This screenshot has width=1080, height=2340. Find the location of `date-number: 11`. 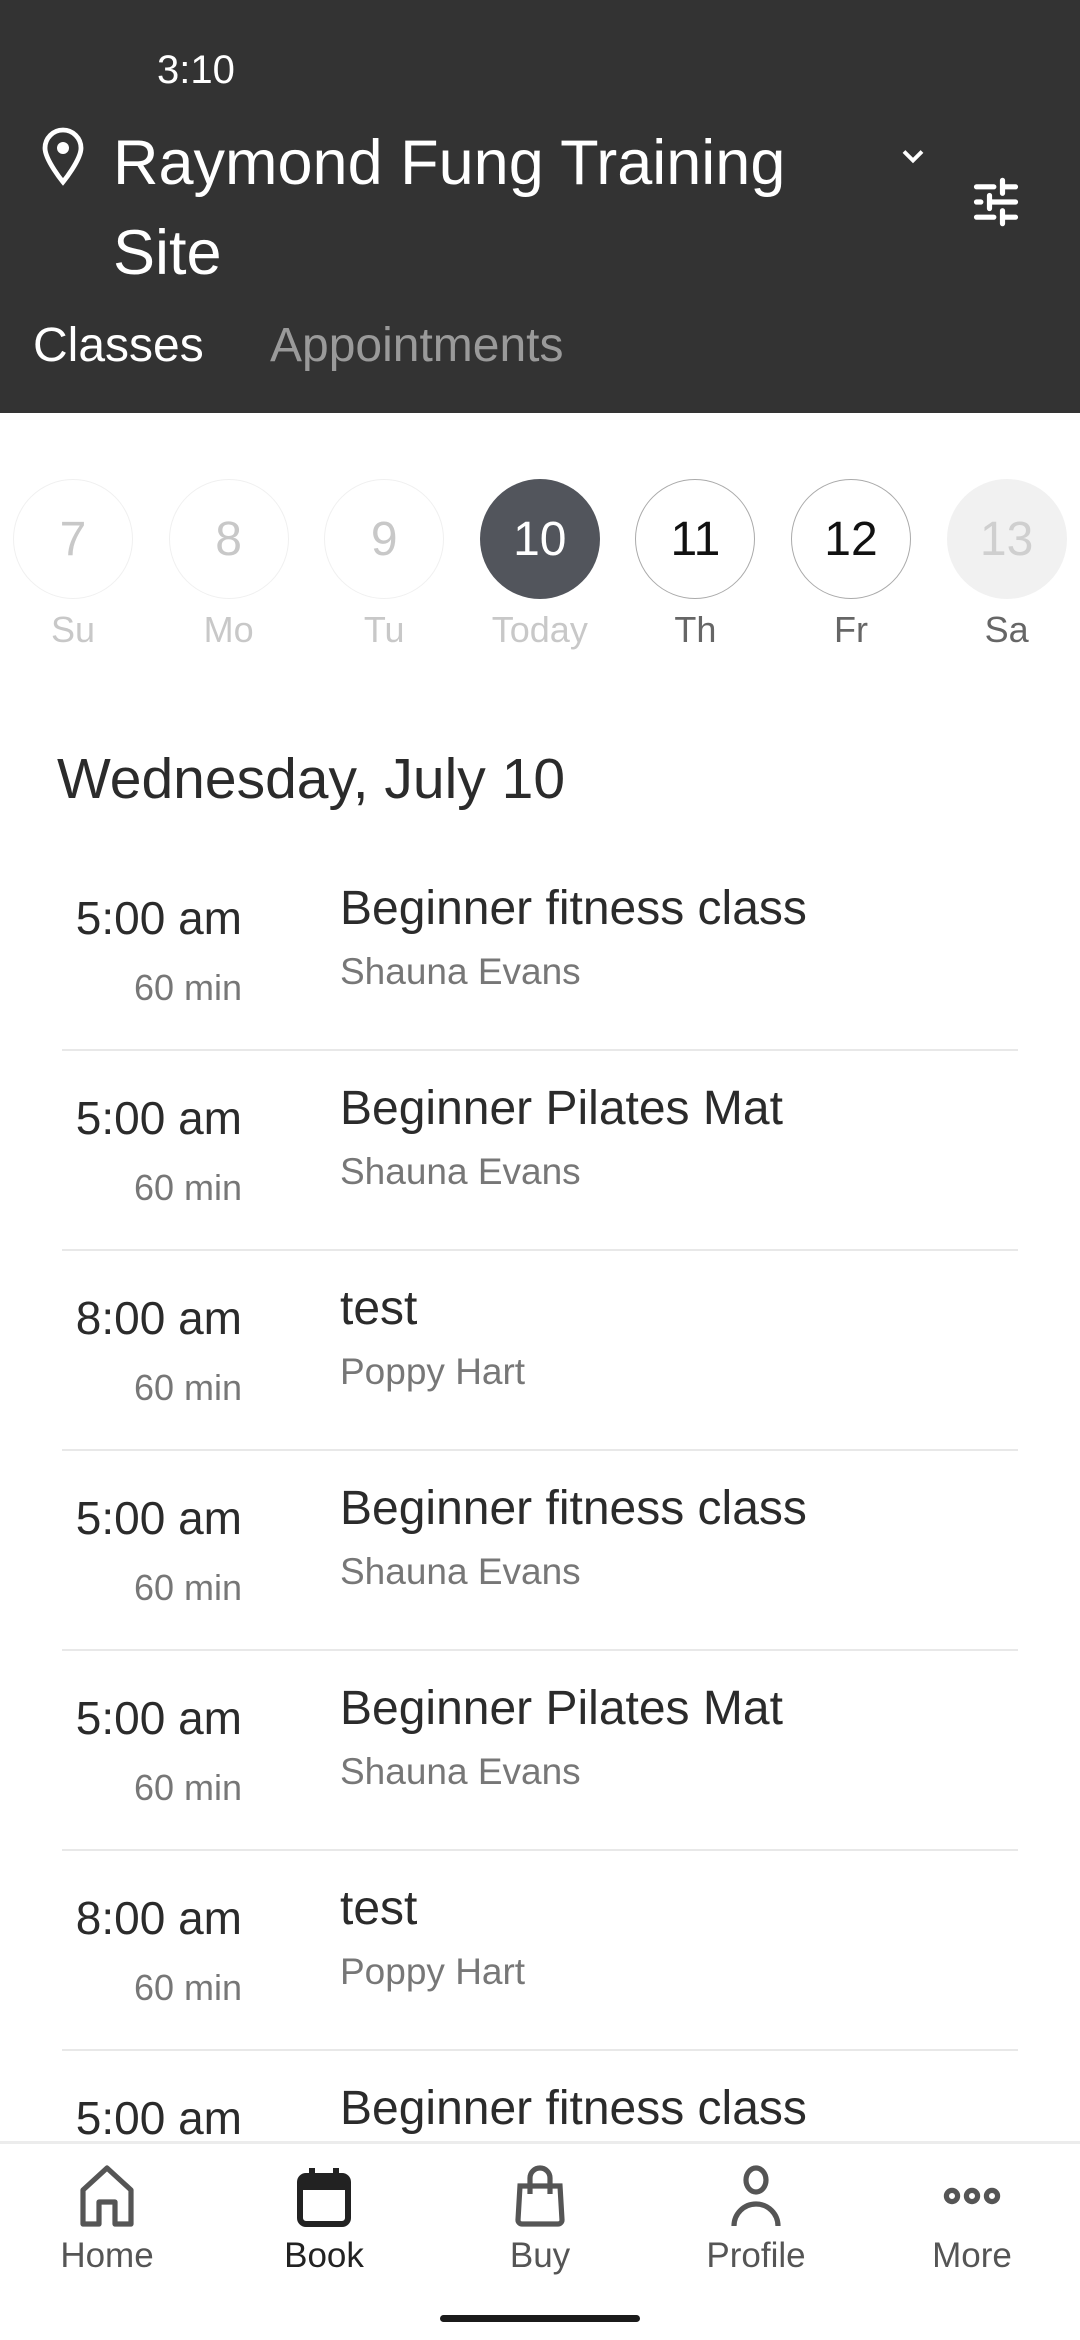

date-number: 11 is located at coordinates (695, 539).